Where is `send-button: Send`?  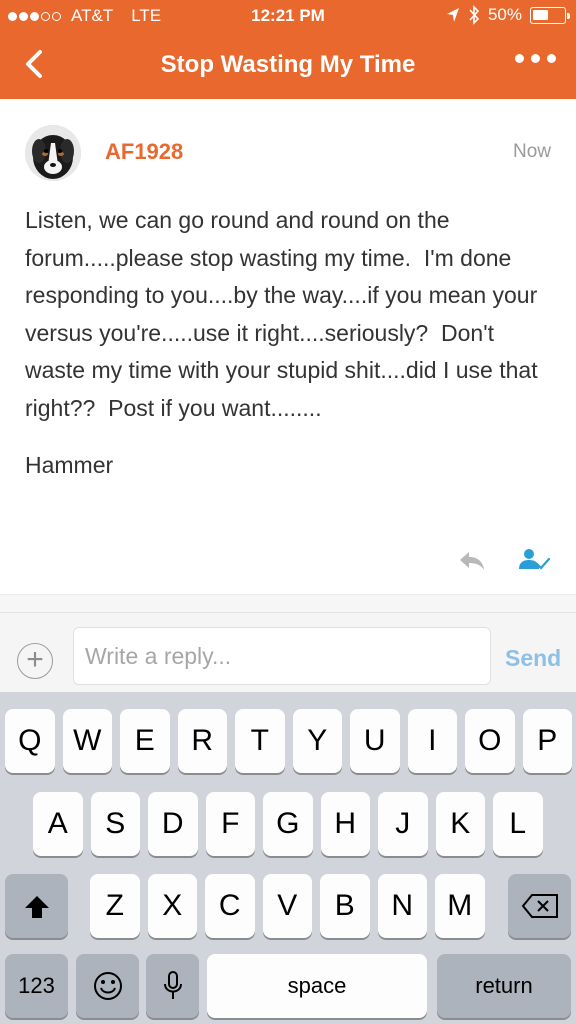 send-button: Send is located at coordinates (533, 658).